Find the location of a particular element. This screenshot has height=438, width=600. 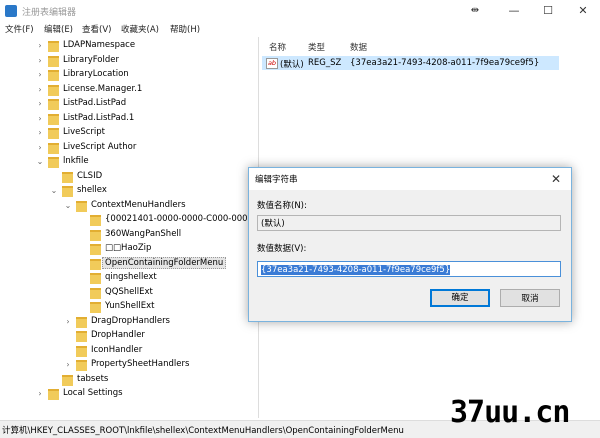

resize-arrows-icon: ⇹ is located at coordinates (475, 10).